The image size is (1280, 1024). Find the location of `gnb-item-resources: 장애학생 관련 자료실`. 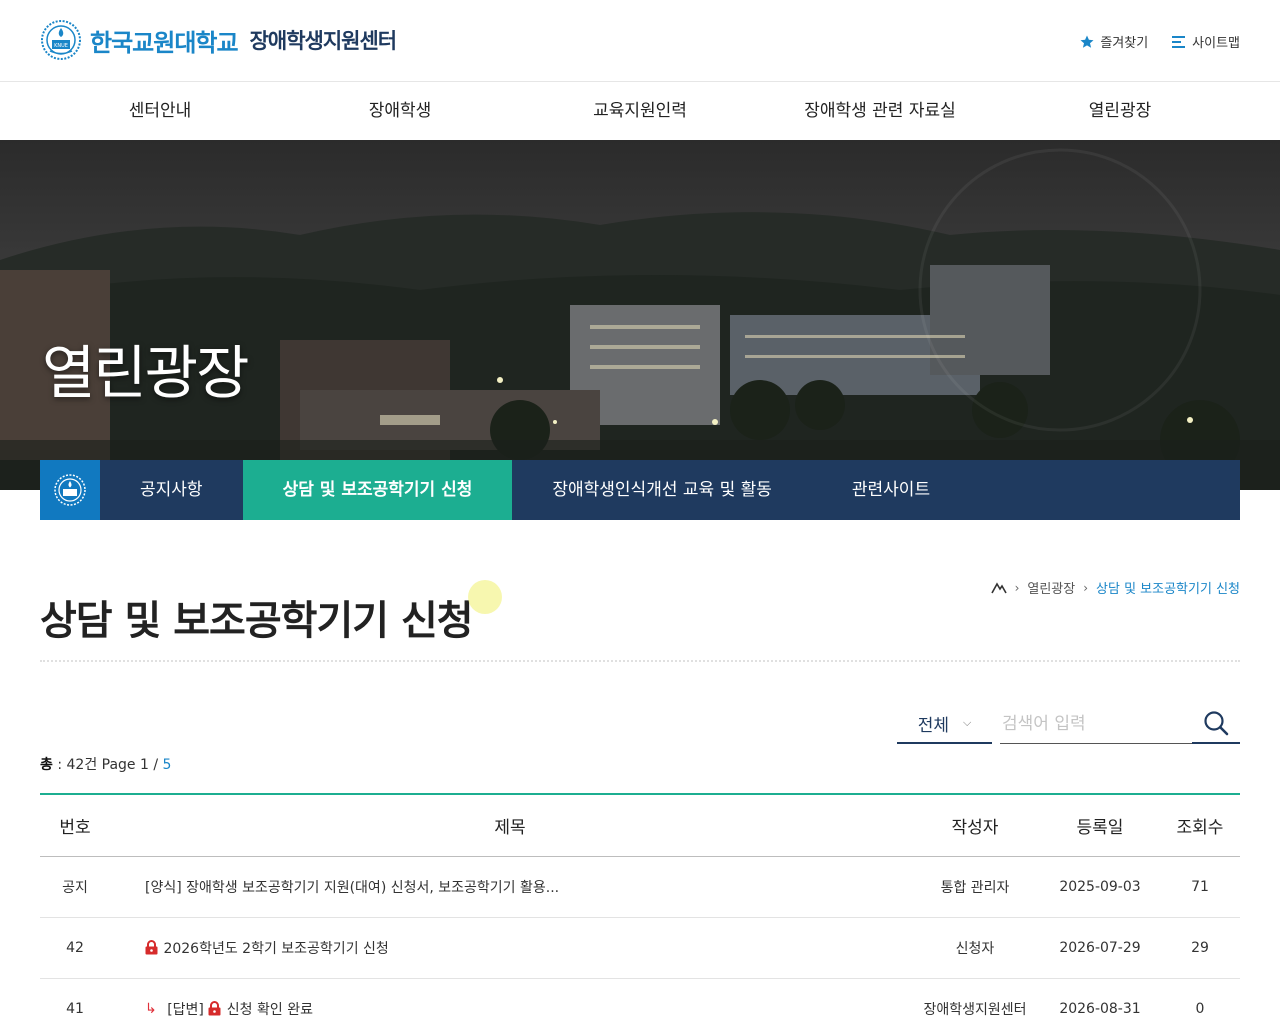

gnb-item-resources: 장애학생 관련 자료실 is located at coordinates (880, 111).